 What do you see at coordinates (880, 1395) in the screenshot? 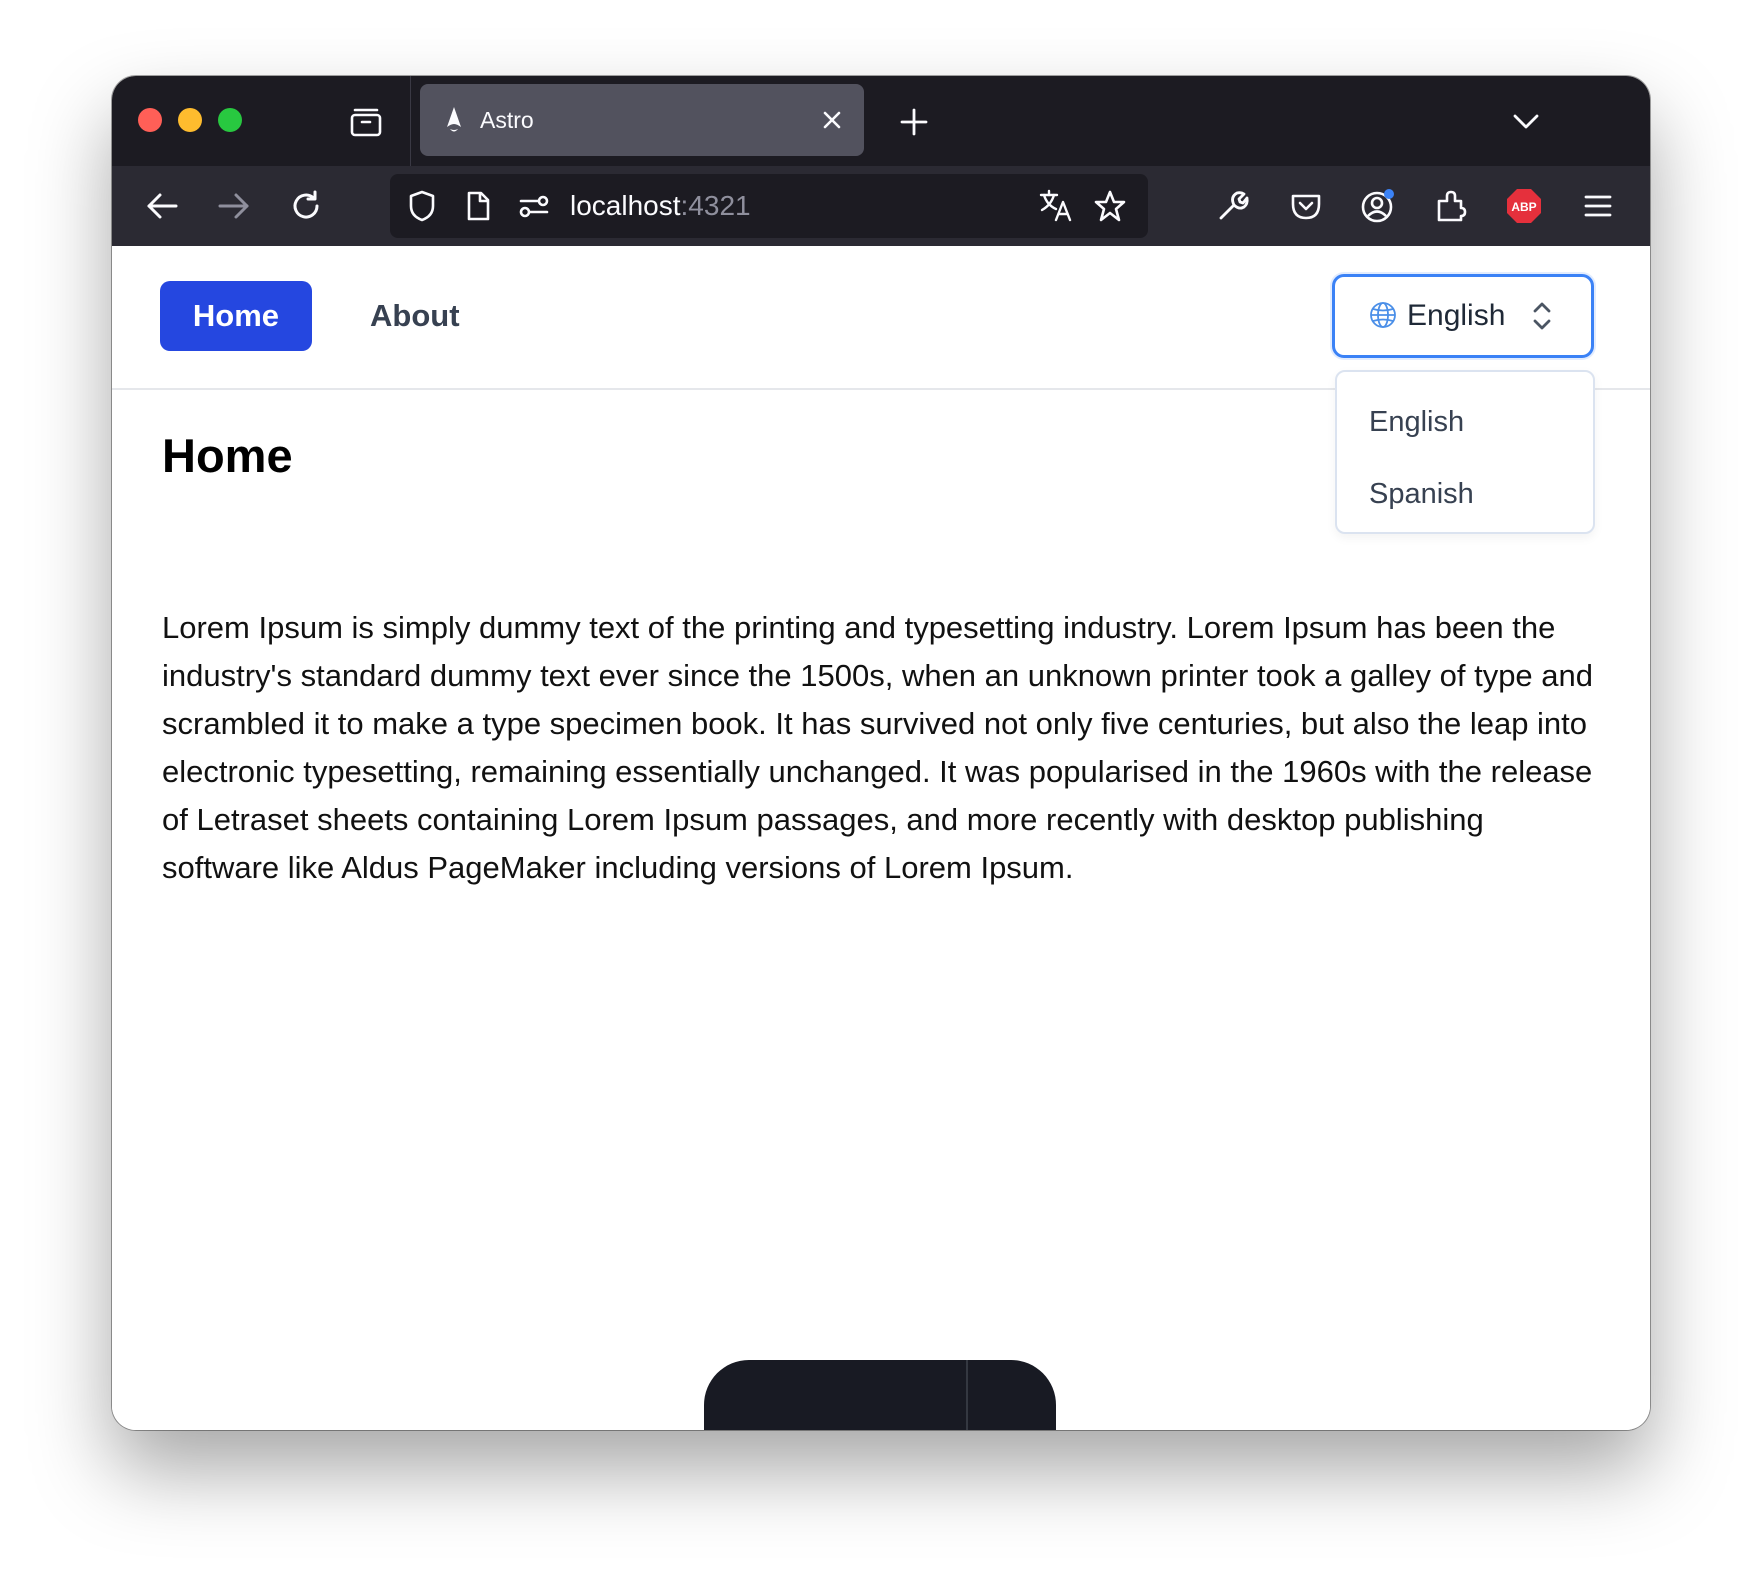
I see `astro-dev-toolbar` at bounding box center [880, 1395].